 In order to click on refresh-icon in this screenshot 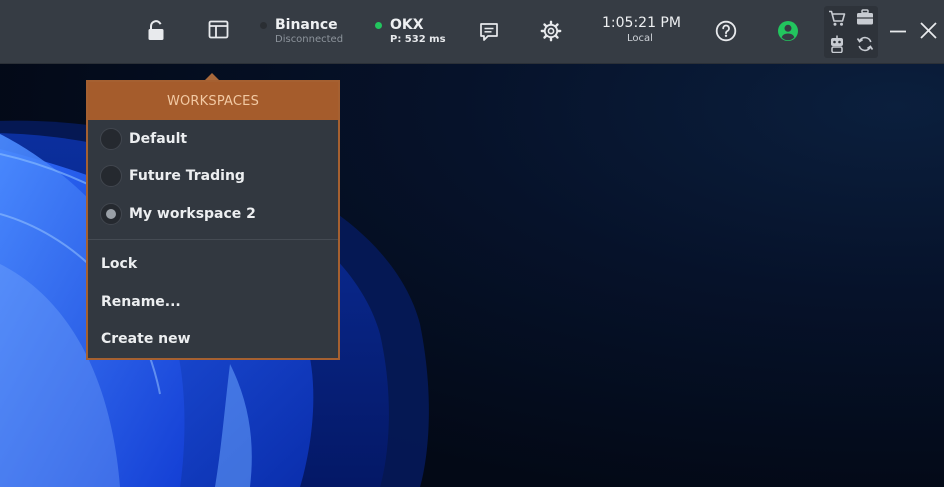, I will do `click(865, 44)`.